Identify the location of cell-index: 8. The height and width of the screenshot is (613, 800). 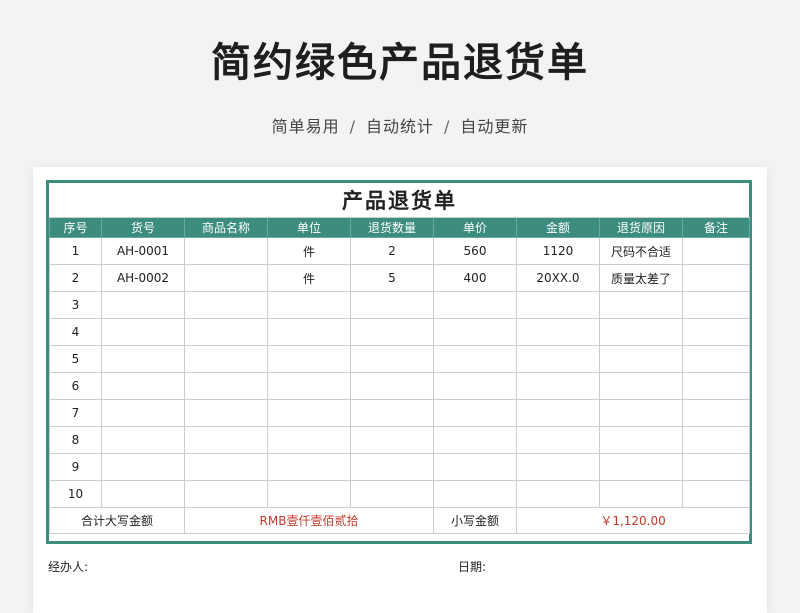
(75, 440).